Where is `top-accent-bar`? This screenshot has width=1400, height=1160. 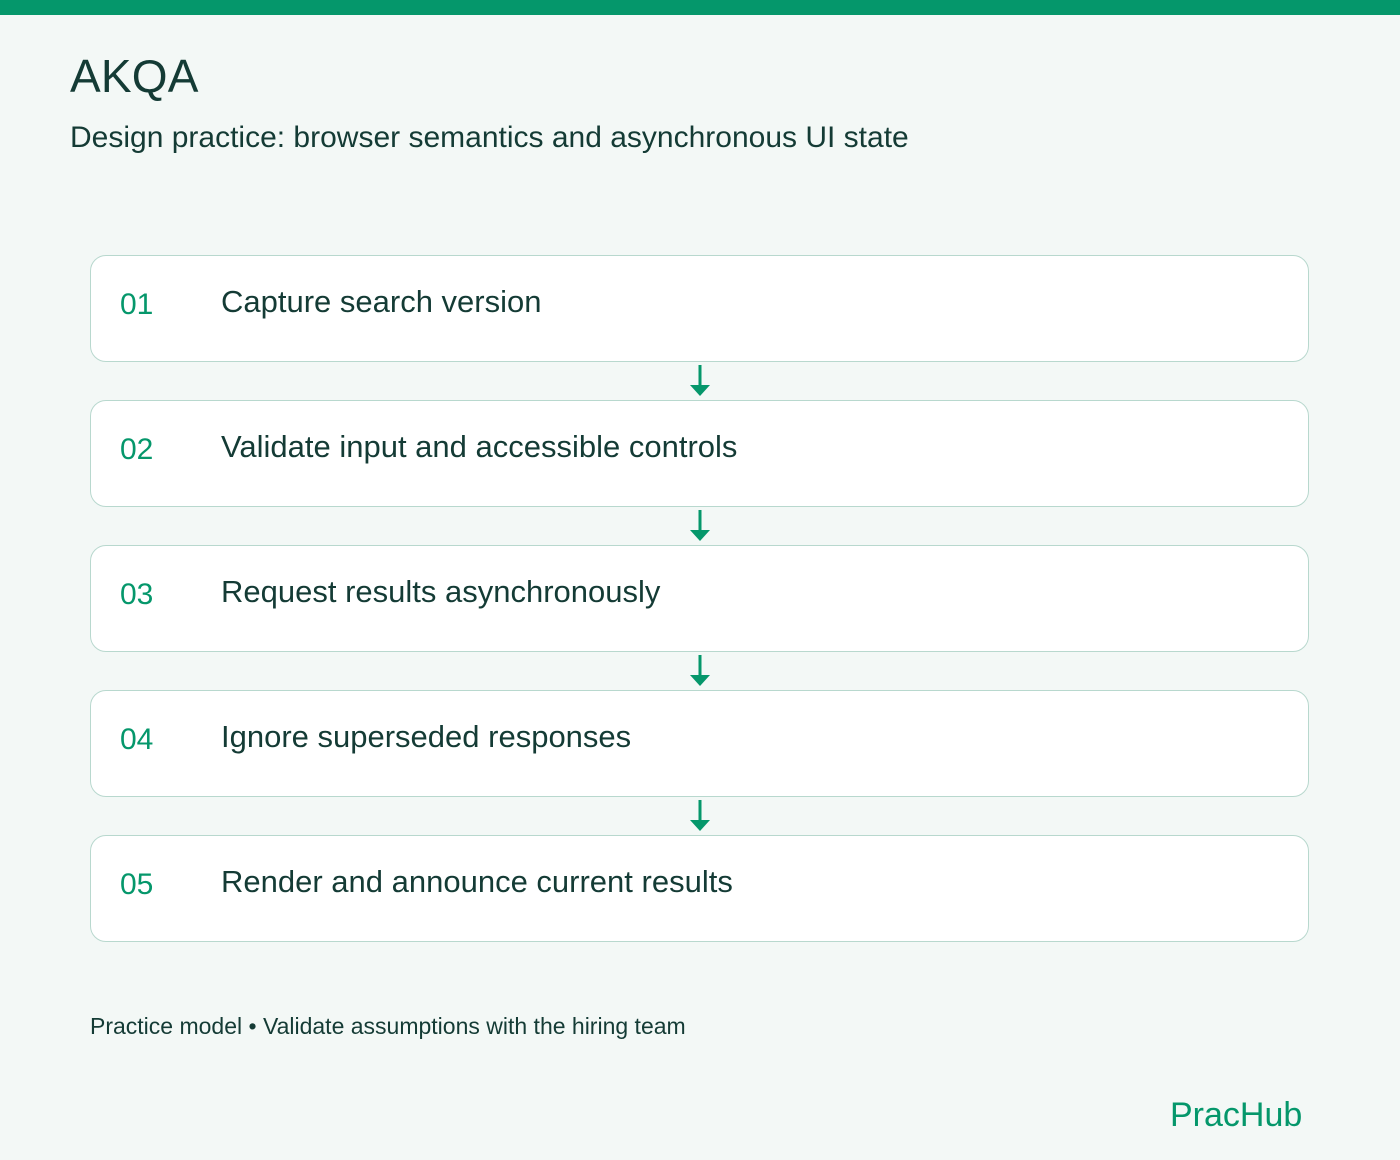 top-accent-bar is located at coordinates (700, 7).